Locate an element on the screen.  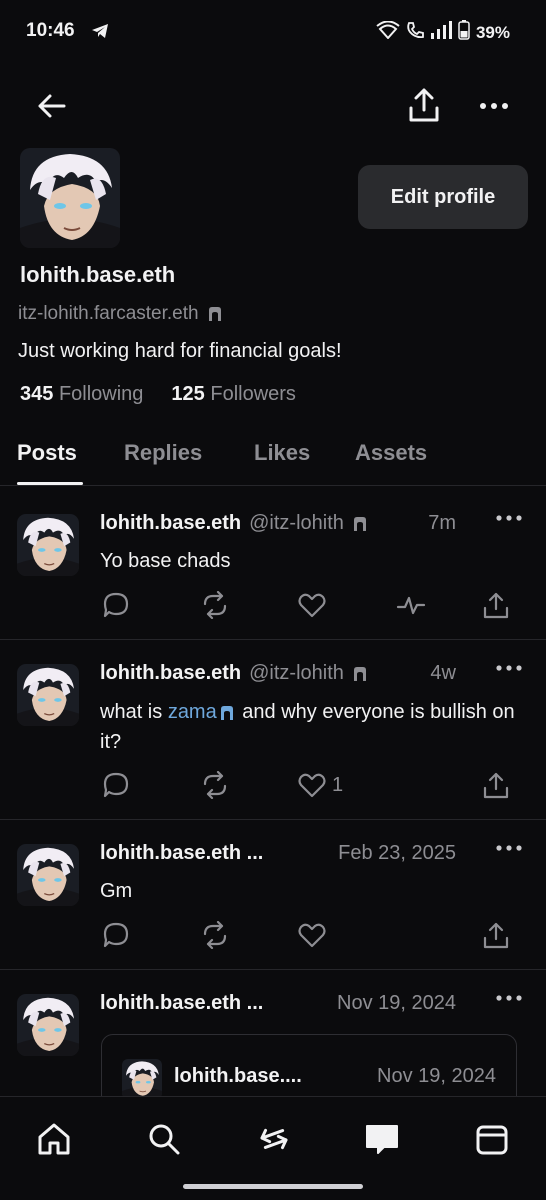
nav-swap is located at coordinates (274, 1139).